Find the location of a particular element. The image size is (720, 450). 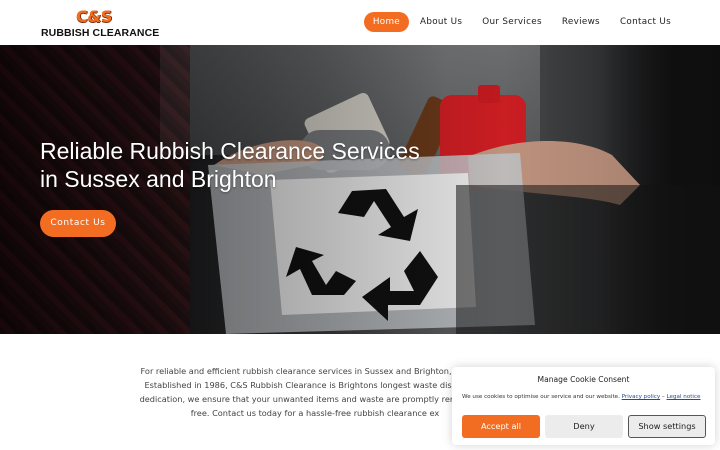

nav-item-contact-us: Contact Us is located at coordinates (645, 22).